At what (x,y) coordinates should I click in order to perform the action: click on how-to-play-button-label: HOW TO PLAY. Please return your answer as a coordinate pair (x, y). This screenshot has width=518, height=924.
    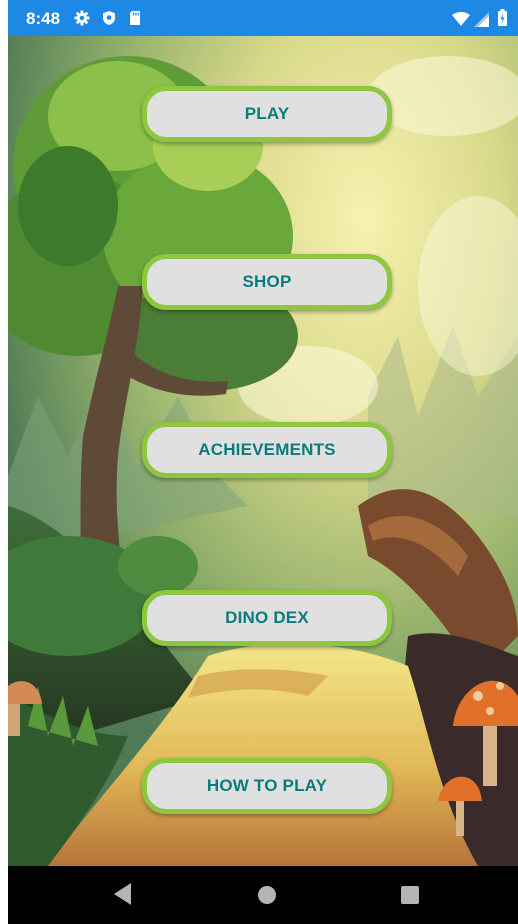
    Looking at the image, I should click on (267, 785).